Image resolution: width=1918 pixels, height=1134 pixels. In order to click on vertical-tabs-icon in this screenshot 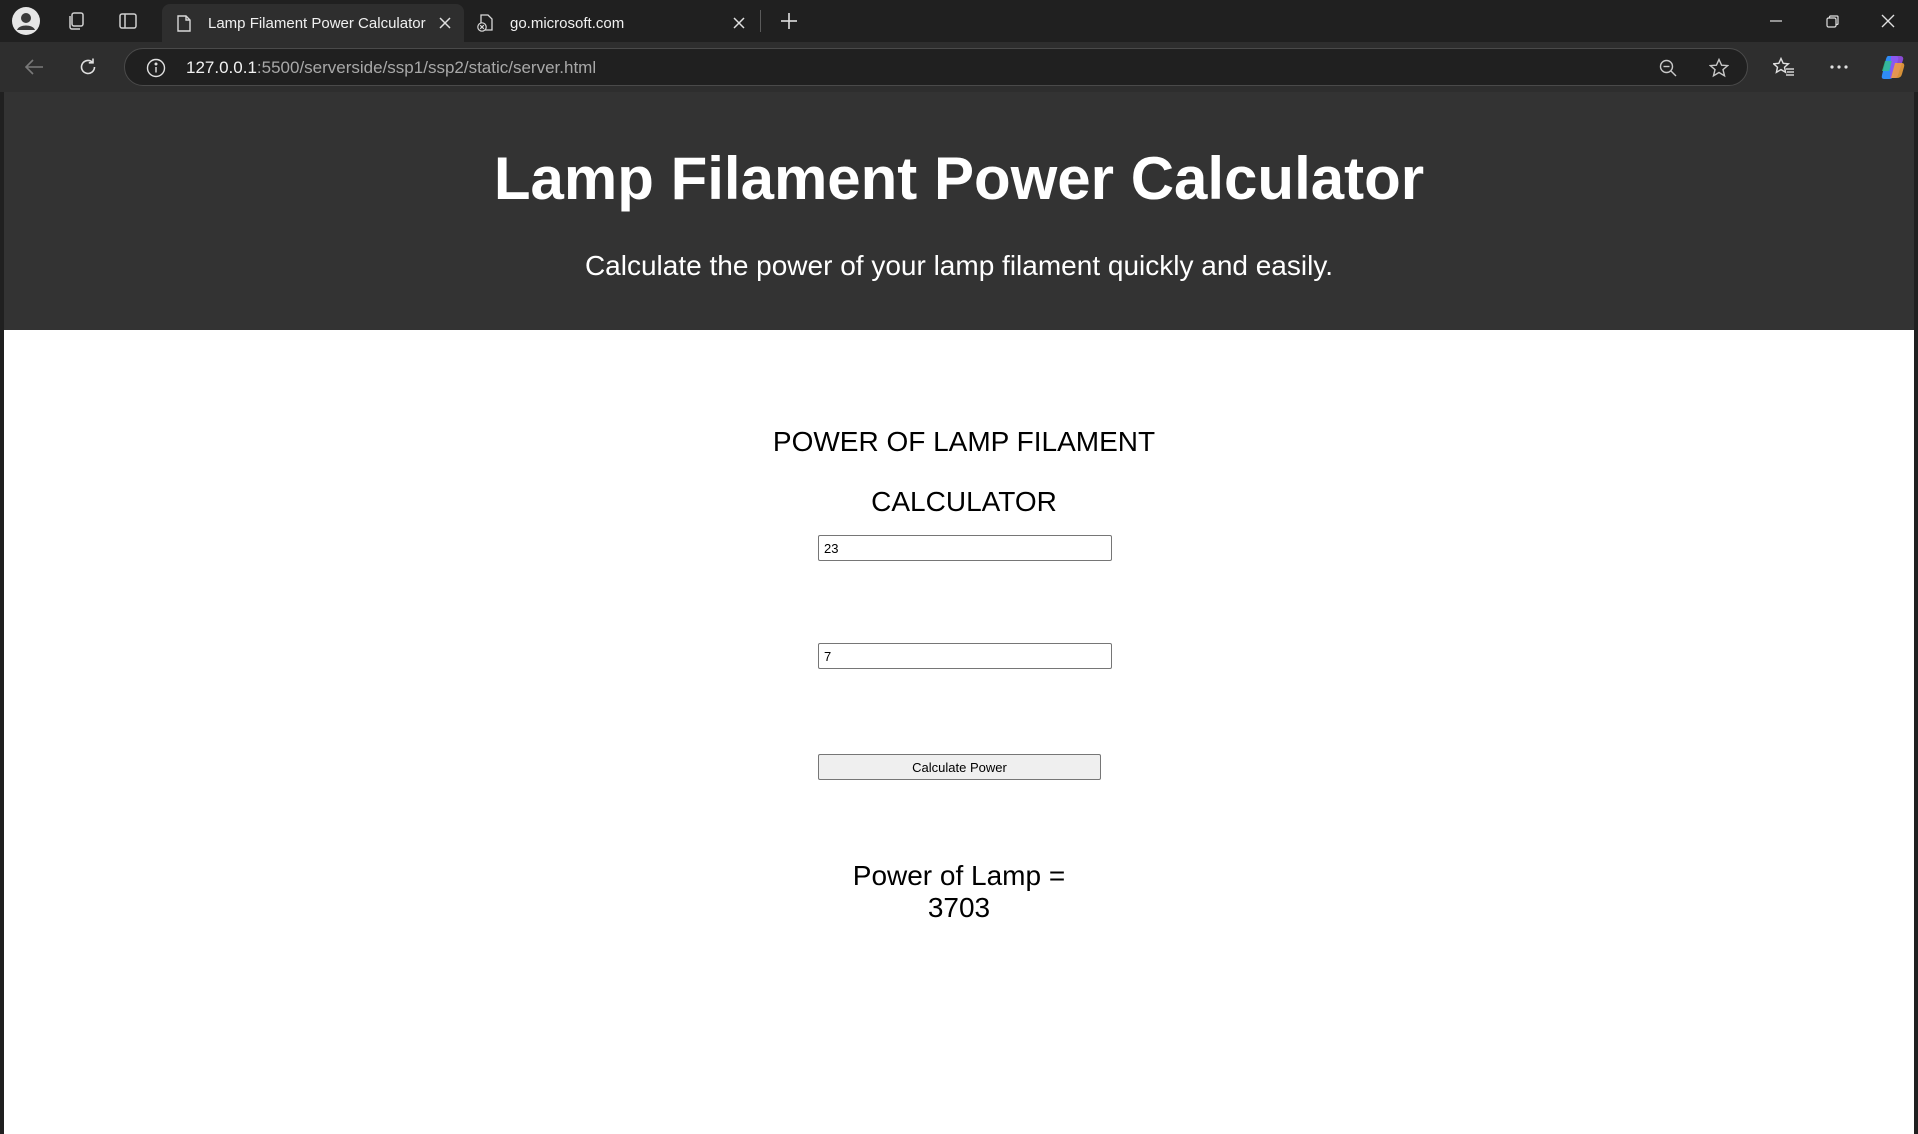, I will do `click(128, 21)`.